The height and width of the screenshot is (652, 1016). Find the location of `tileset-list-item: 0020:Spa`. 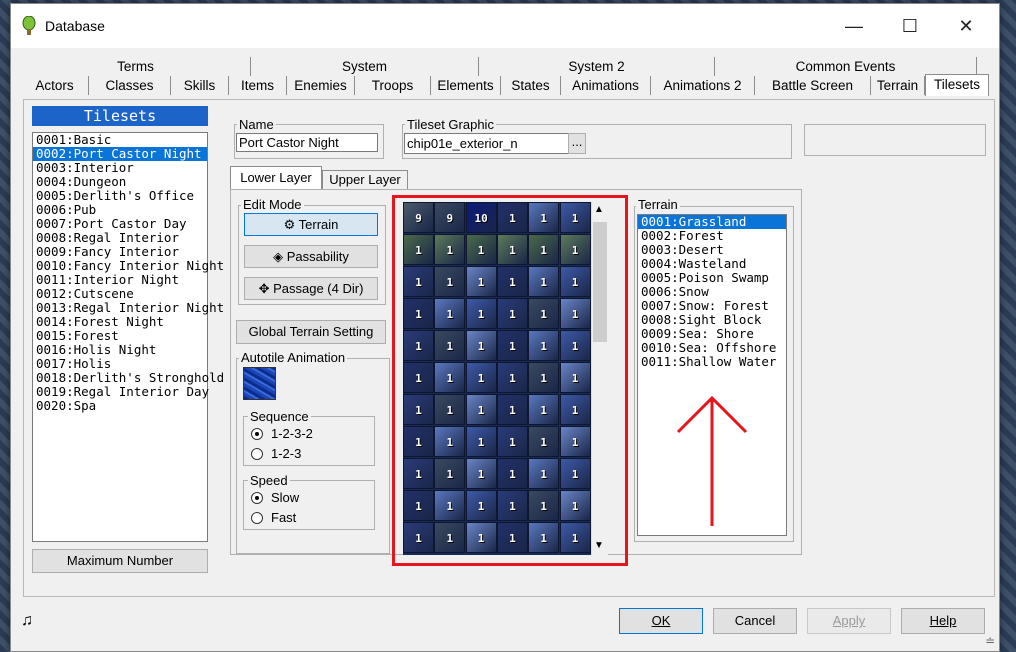

tileset-list-item: 0020:Spa is located at coordinates (120, 406).